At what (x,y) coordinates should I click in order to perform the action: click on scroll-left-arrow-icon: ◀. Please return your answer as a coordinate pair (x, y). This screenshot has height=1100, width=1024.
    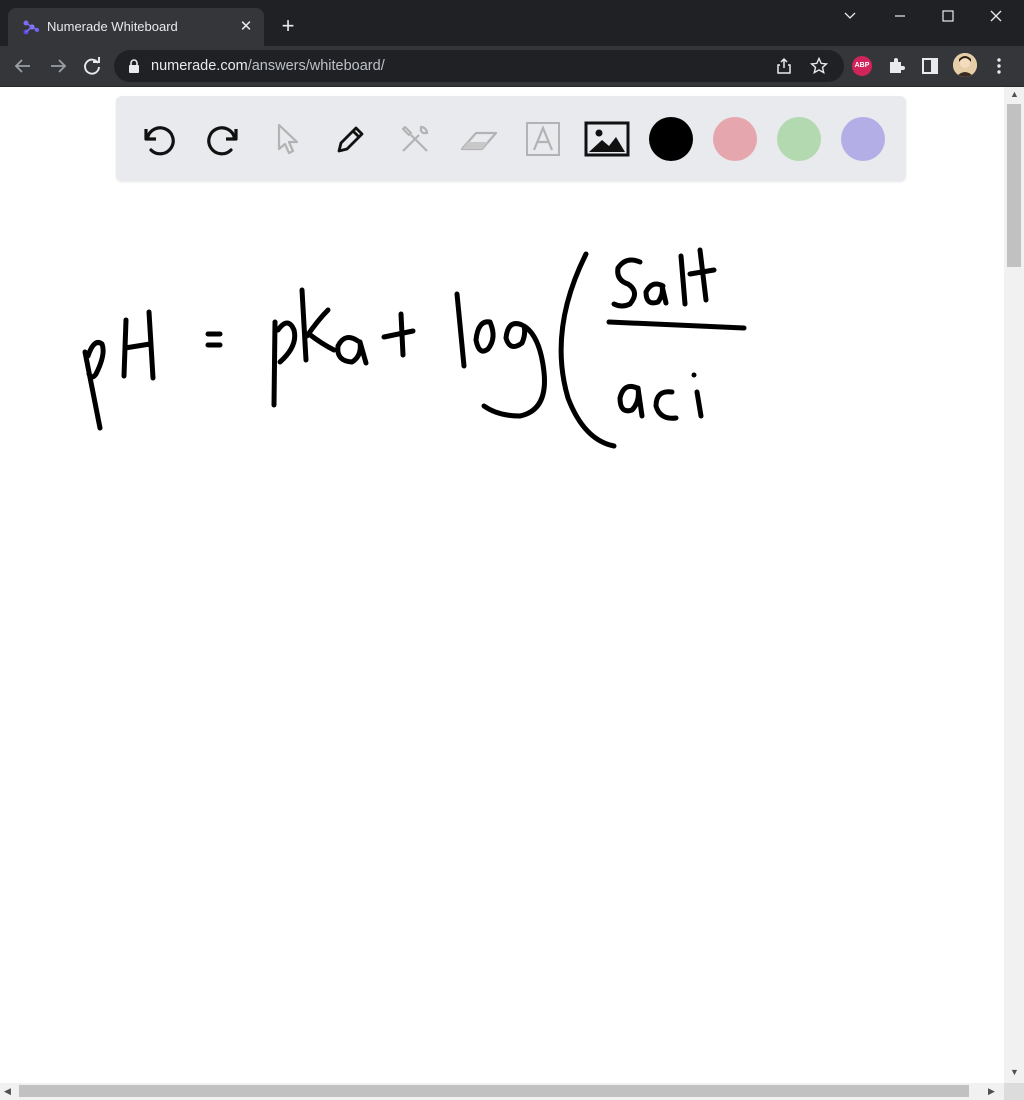
    Looking at the image, I should click on (7, 1091).